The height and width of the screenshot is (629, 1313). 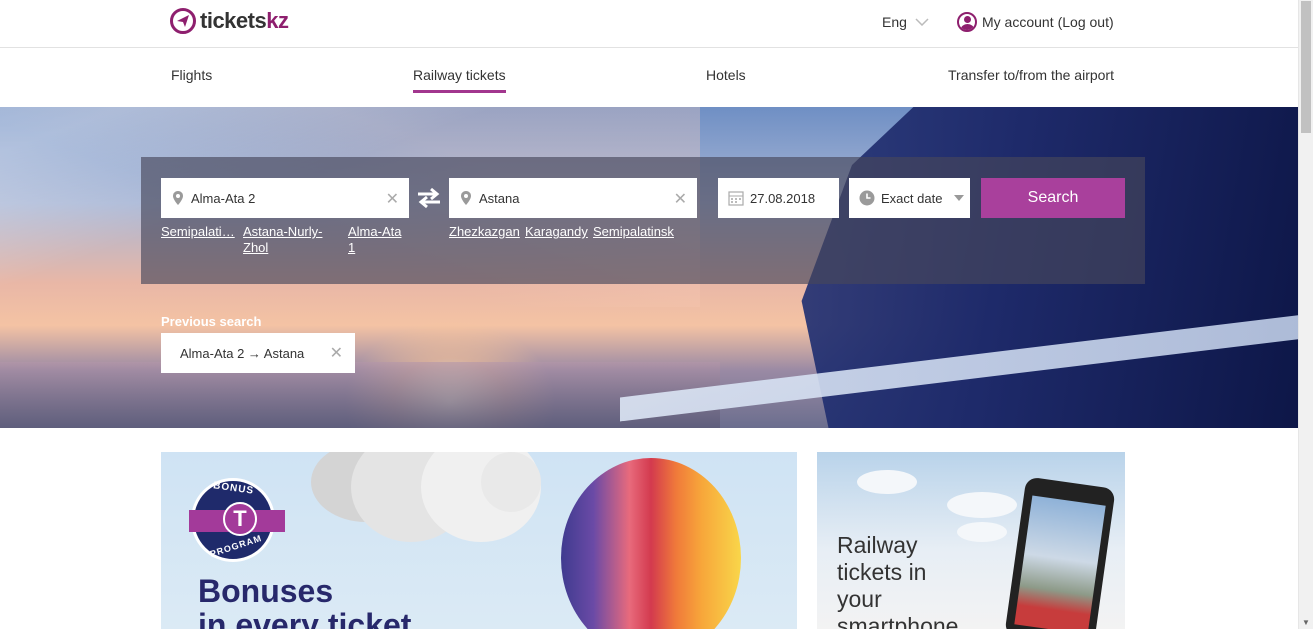 I want to click on plane-logo-icon, so click(x=183, y=21).